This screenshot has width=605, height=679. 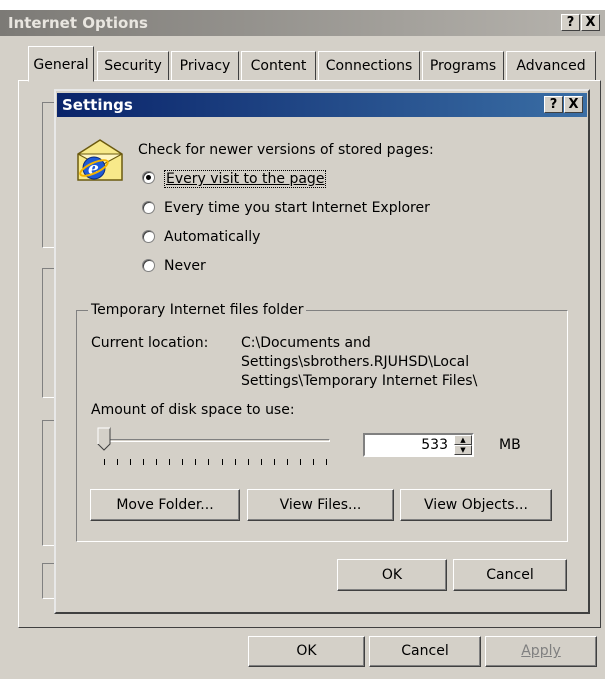 I want to click on internet-explorer-folder-icon: e, so click(x=100, y=160).